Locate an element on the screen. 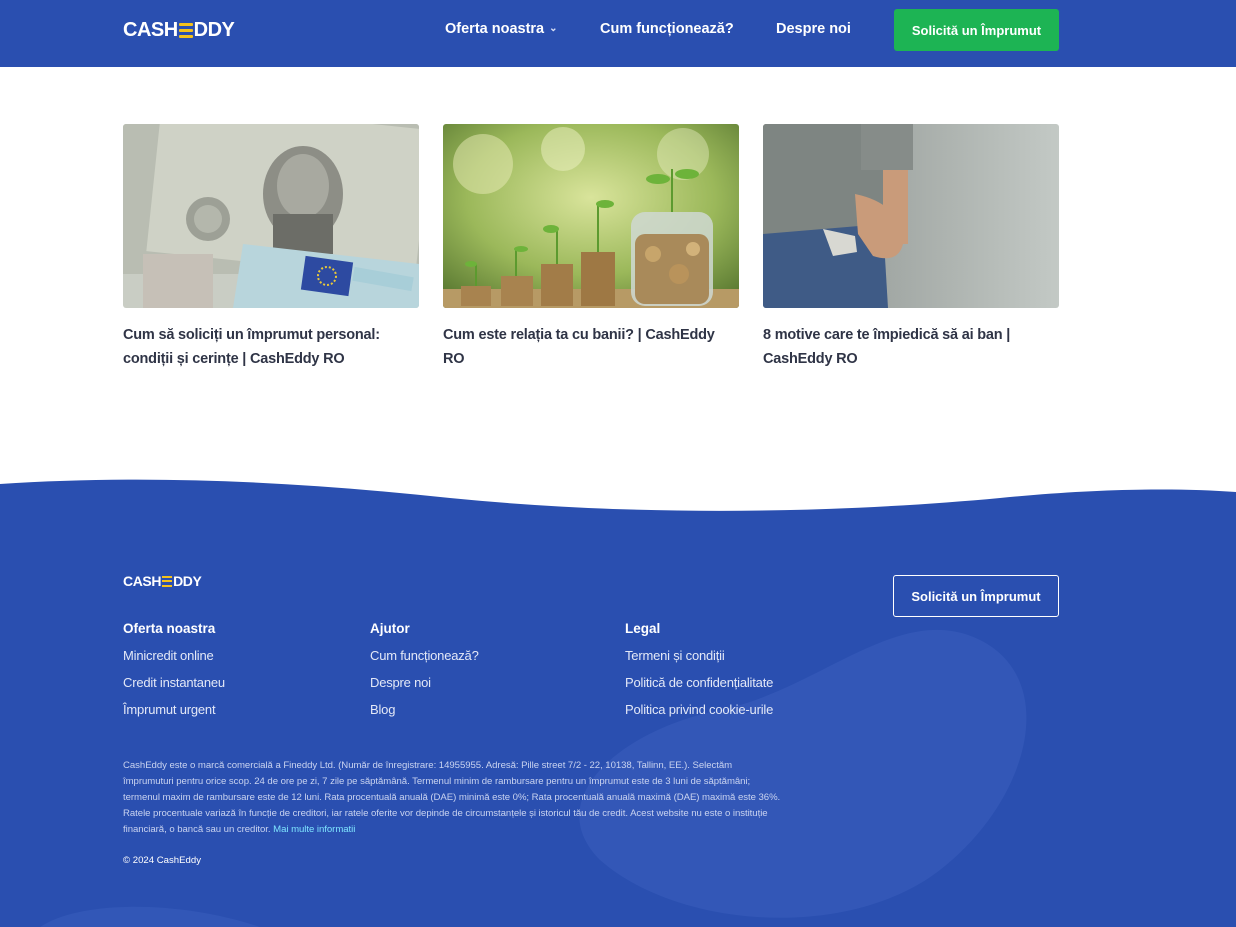  footer-logo: CASH DDY is located at coordinates (162, 581).